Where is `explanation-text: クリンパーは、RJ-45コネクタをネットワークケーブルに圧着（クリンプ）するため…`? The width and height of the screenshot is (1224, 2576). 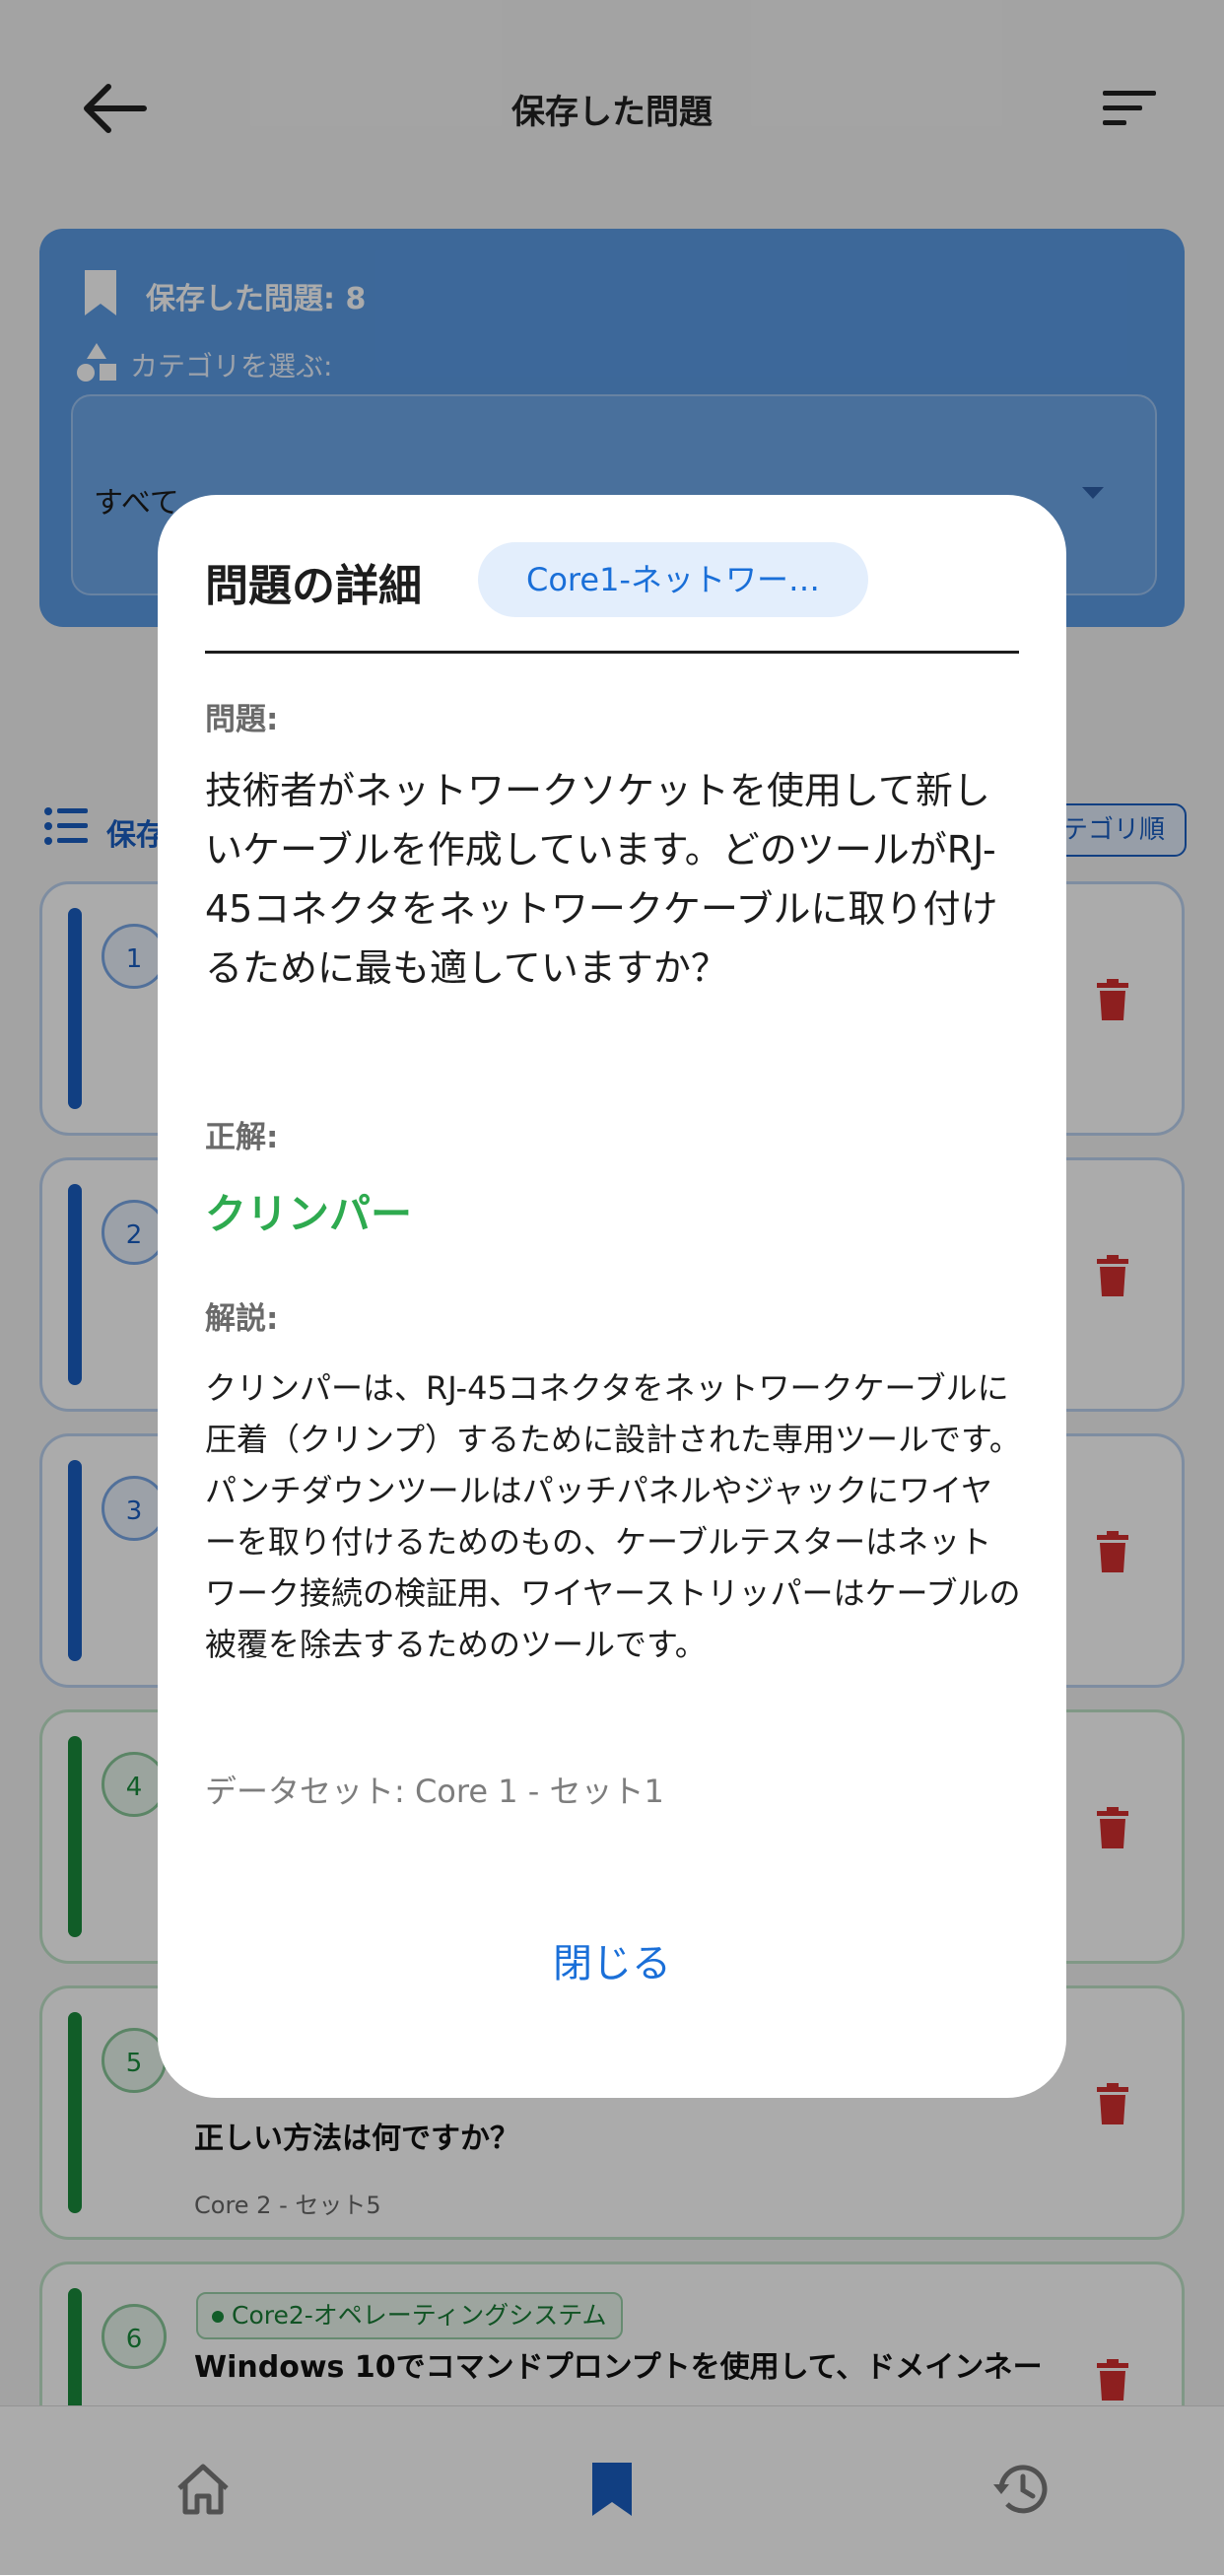 explanation-text: クリンパーは、RJ-45コネクタをネットワークケーブルに圧着（クリンプ）するため… is located at coordinates (613, 1516).